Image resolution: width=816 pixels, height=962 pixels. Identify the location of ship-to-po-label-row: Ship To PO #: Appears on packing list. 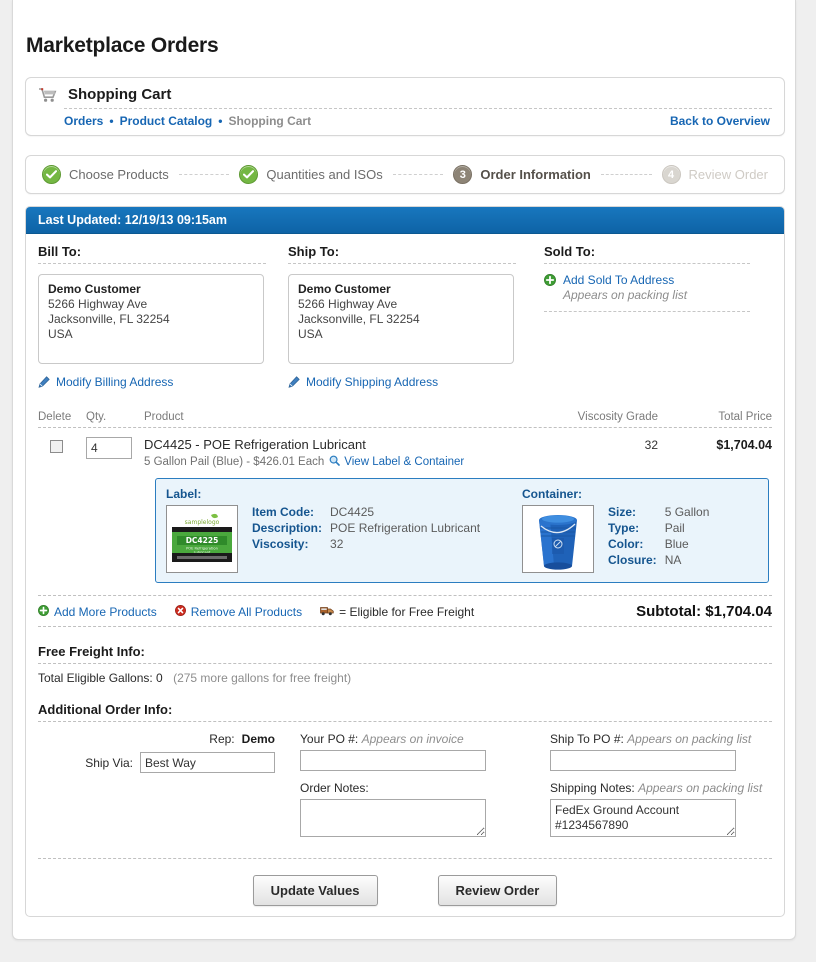
(661, 739).